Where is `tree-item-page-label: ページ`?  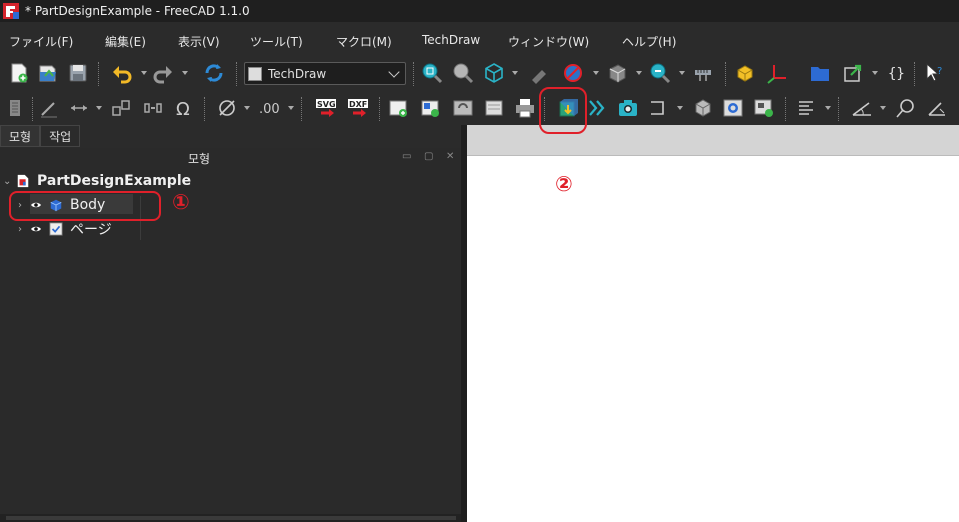 tree-item-page-label: ページ is located at coordinates (91, 230).